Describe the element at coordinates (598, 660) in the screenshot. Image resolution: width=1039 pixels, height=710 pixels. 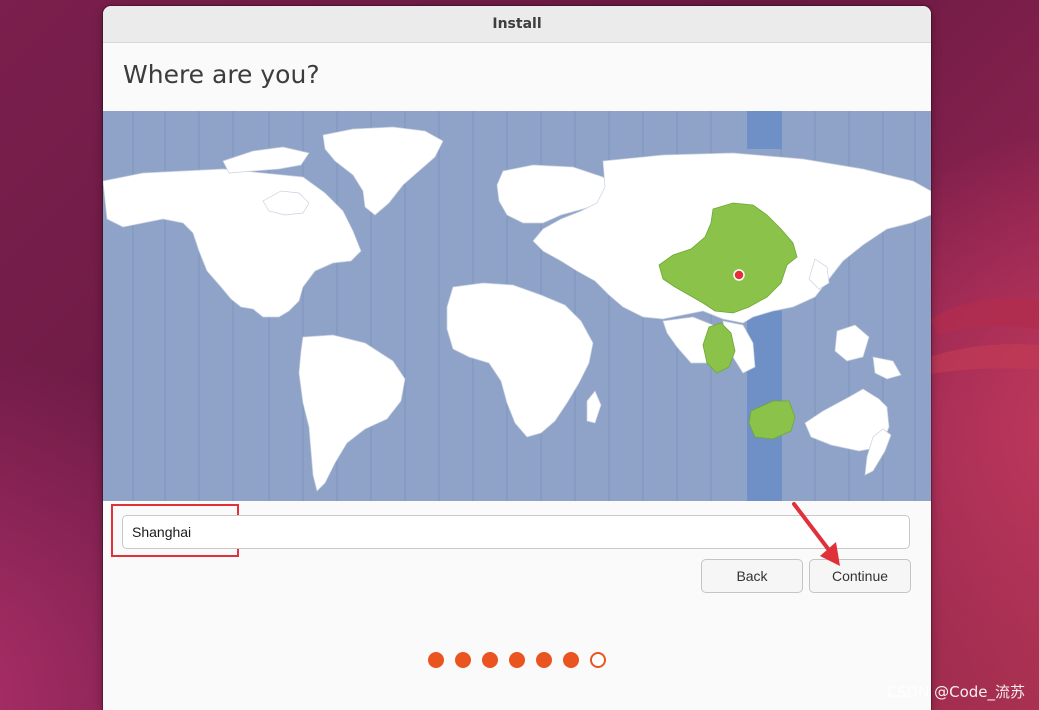
I see `progress-dot-current` at that location.